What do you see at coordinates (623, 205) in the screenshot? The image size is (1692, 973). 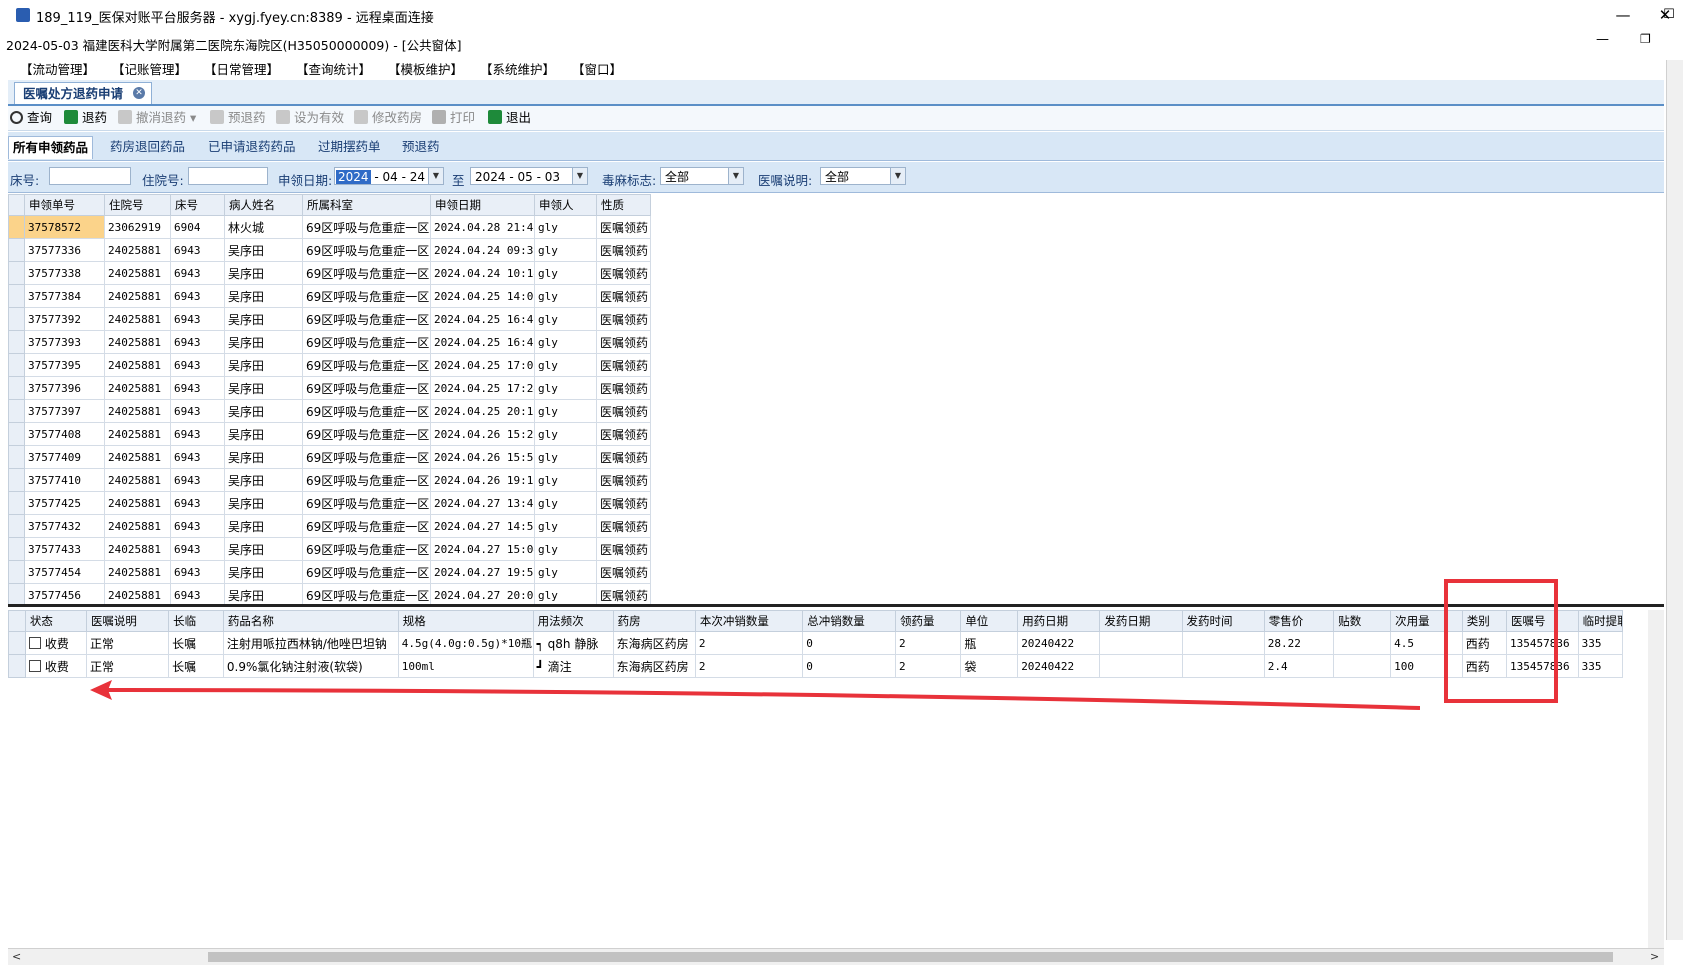 I see `upper_grid-column-header: 性质` at bounding box center [623, 205].